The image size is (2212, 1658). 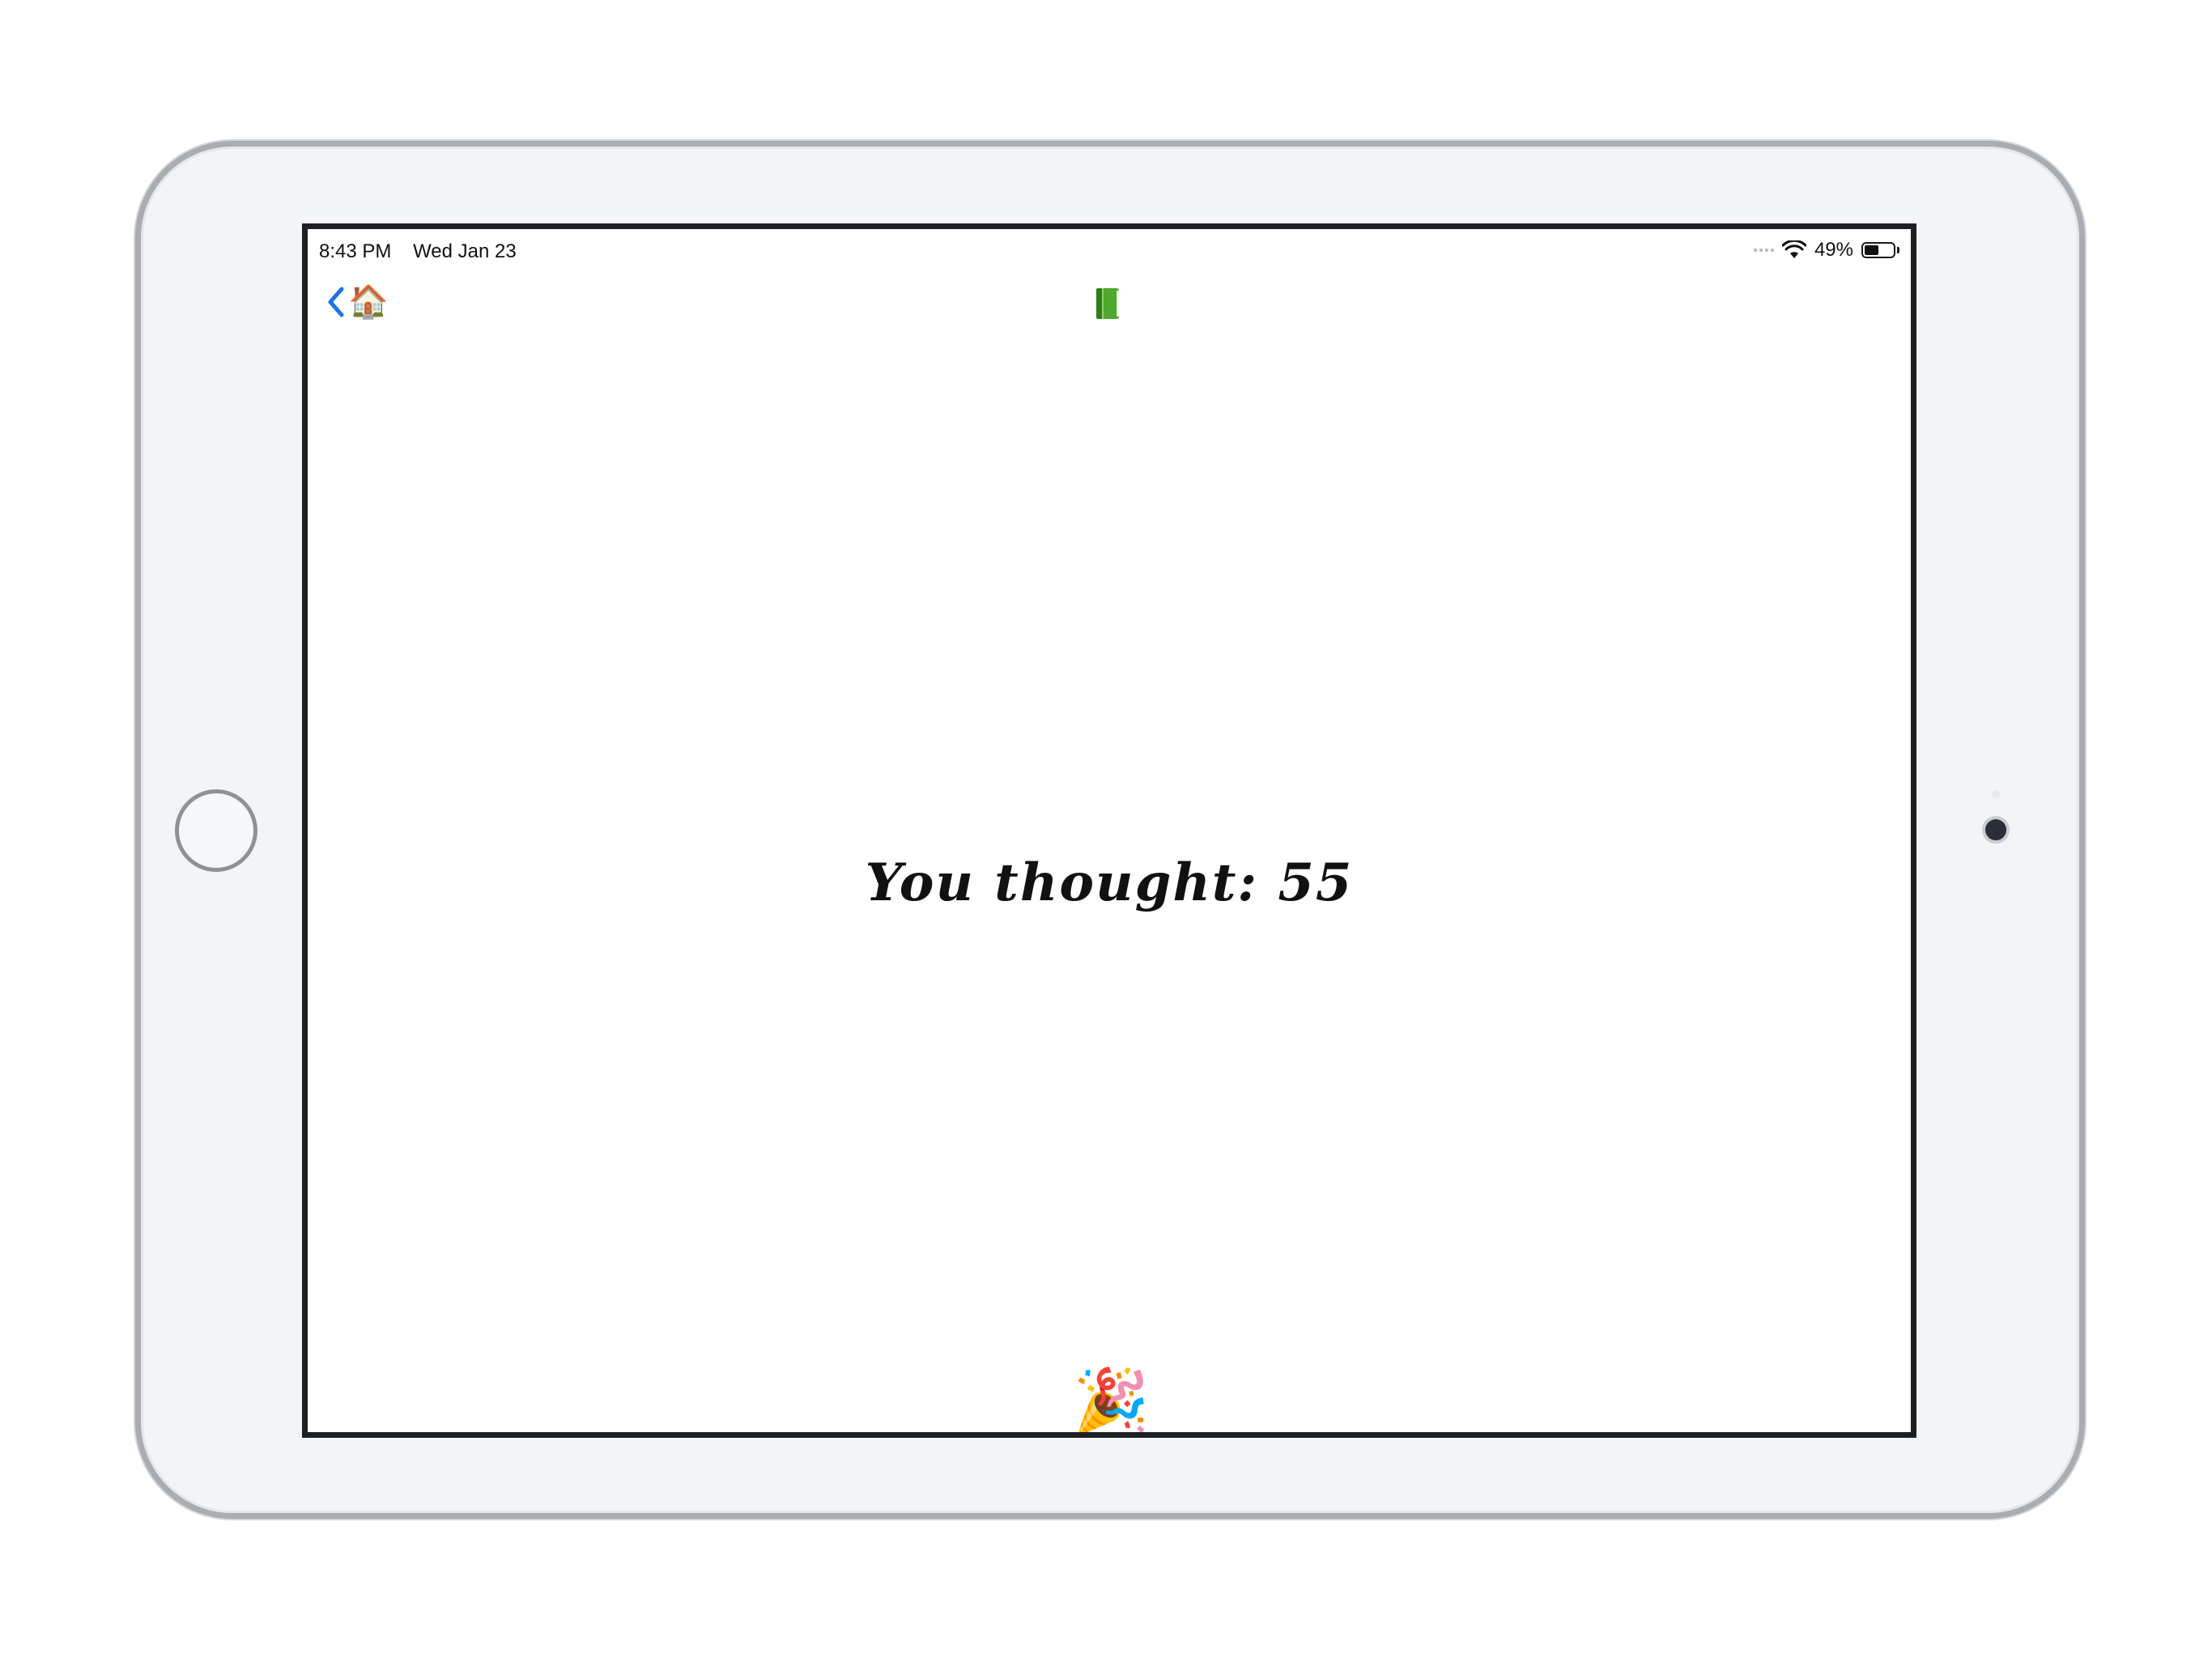 I want to click on status-bar: 8:43 PM Wed Jan 23 49%, so click(x=1110, y=246).